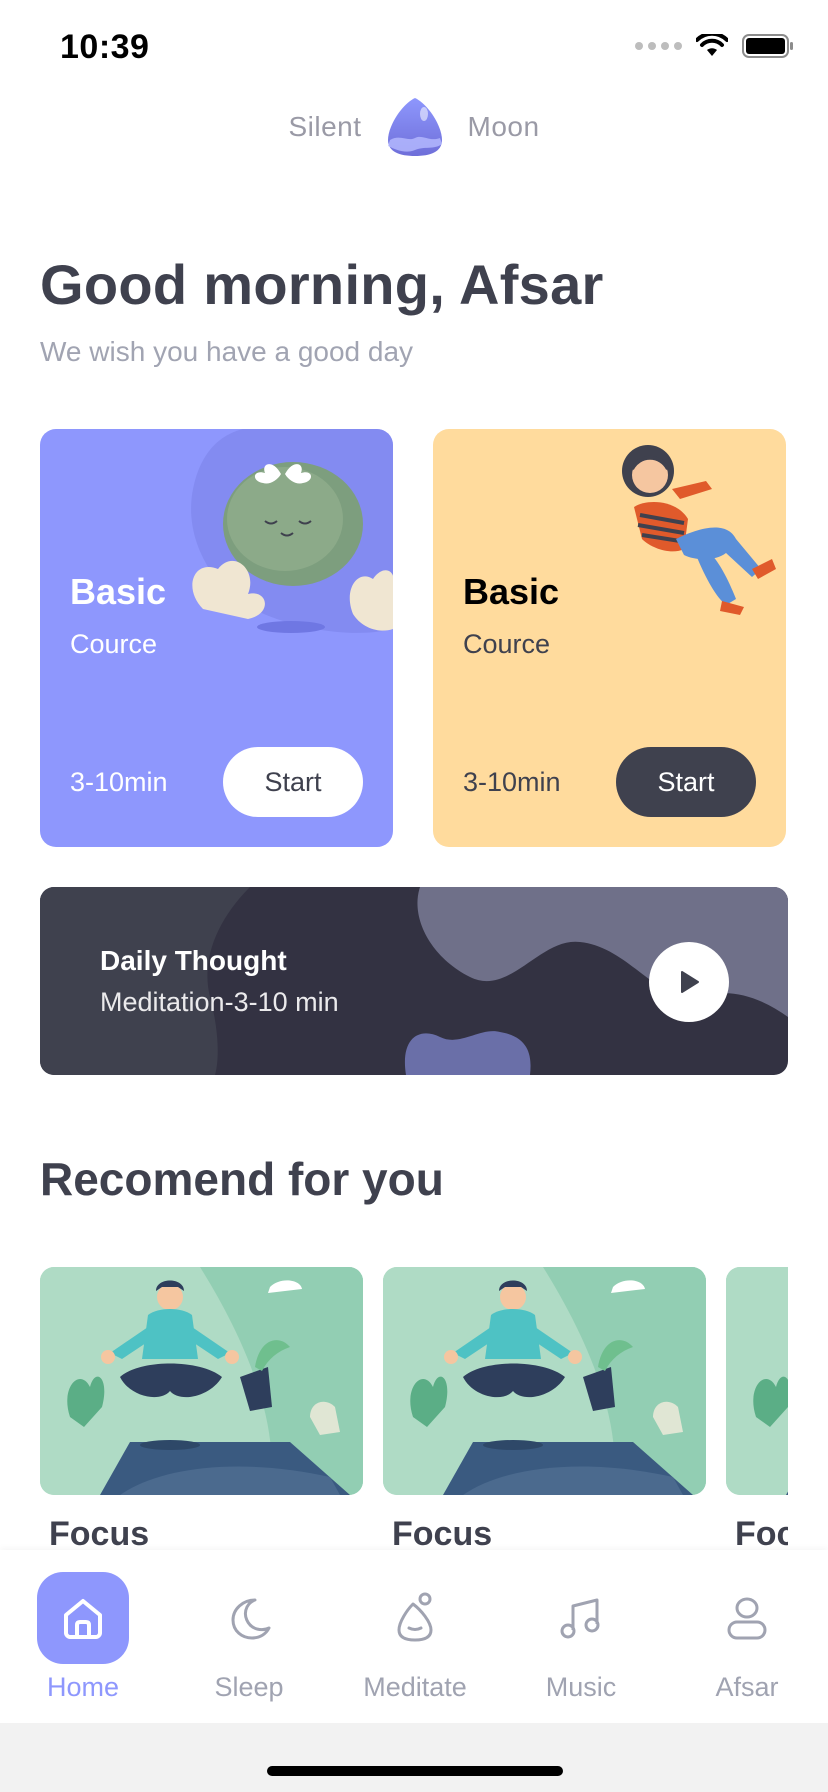  Describe the element at coordinates (292, 531) in the screenshot. I see `apple-meditation-illustration` at that location.